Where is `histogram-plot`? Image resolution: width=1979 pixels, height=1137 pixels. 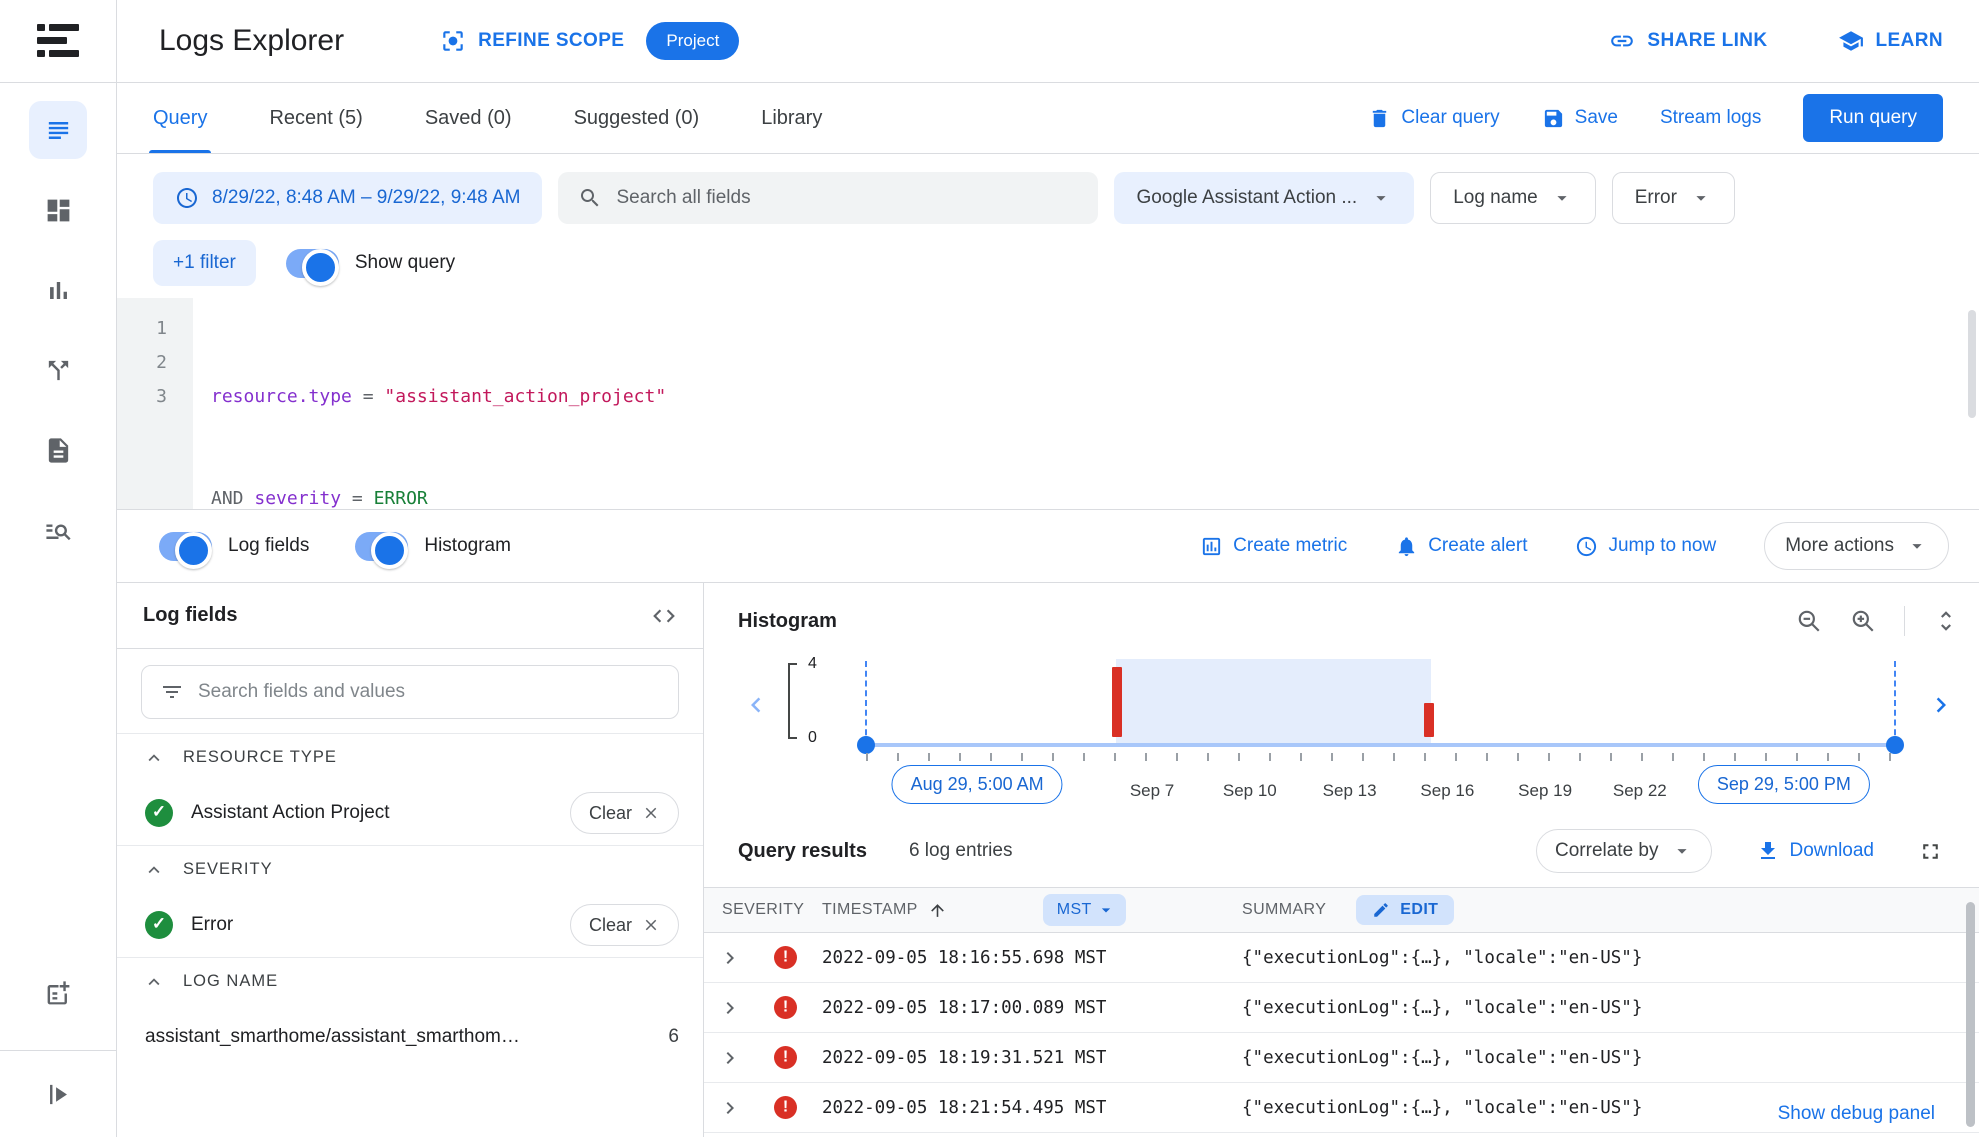
histogram-plot is located at coordinates (1380, 705).